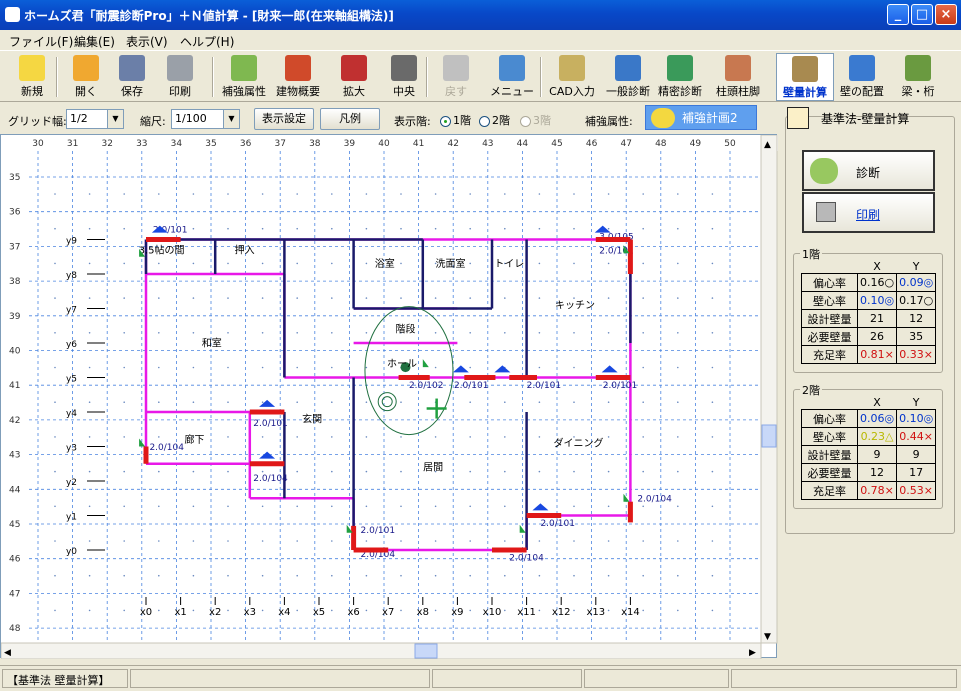 Image resolution: width=961 pixels, height=691 pixels. Describe the element at coordinates (829, 282) in the screenshot. I see `stat-label: 偏心率` at that location.